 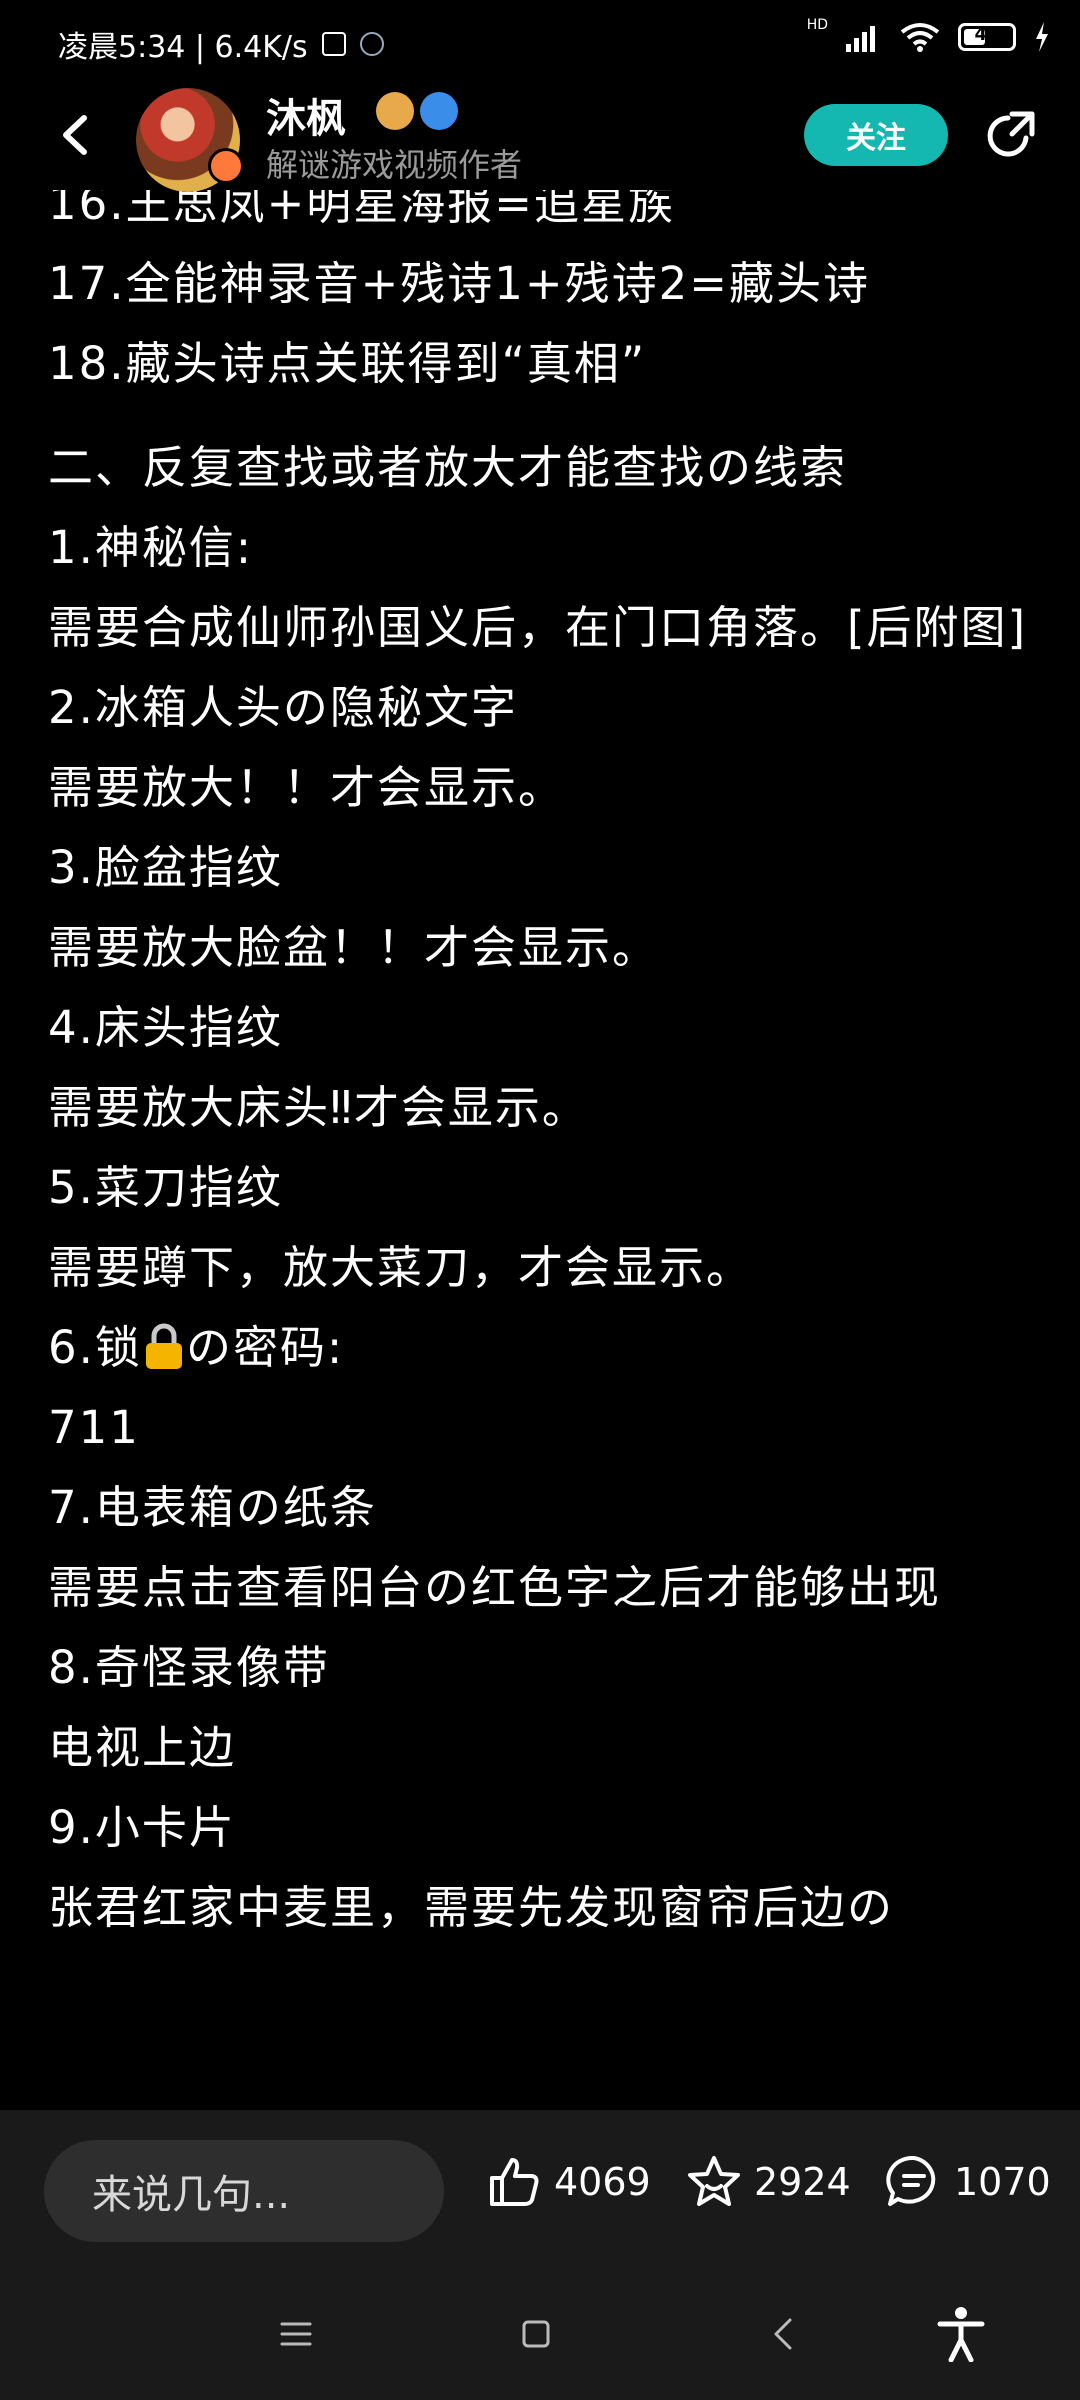 I want to click on comment-count: 1070, so click(x=1002, y=2182).